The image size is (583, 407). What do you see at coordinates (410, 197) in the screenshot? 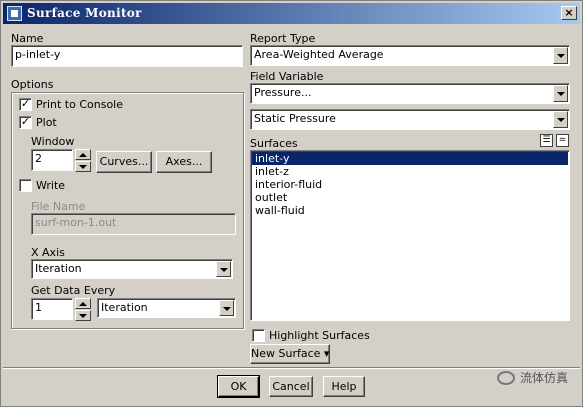
I see `list-item: outlet` at bounding box center [410, 197].